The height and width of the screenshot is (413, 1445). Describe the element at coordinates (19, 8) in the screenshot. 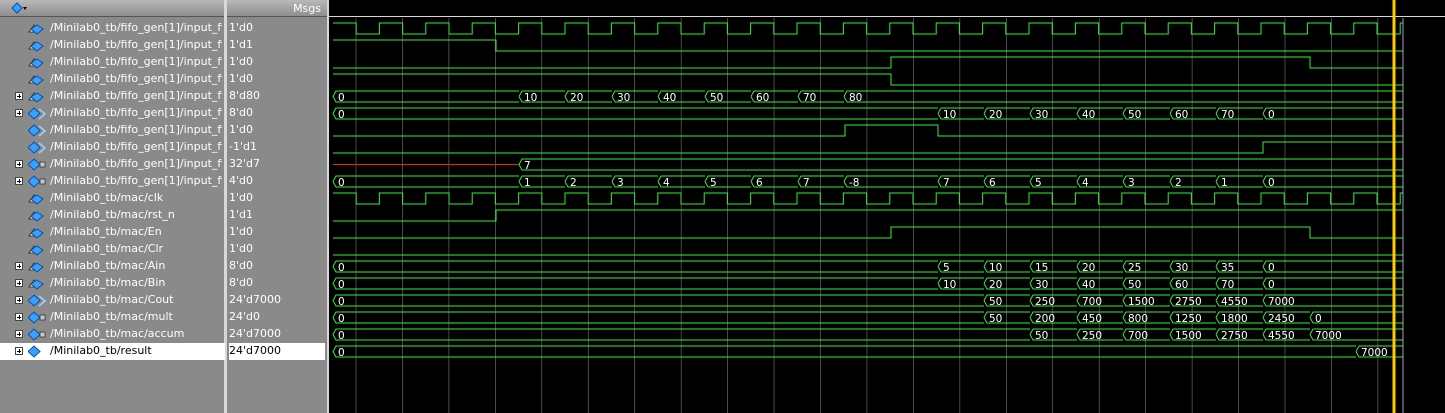

I see `wave-menu-icon` at that location.